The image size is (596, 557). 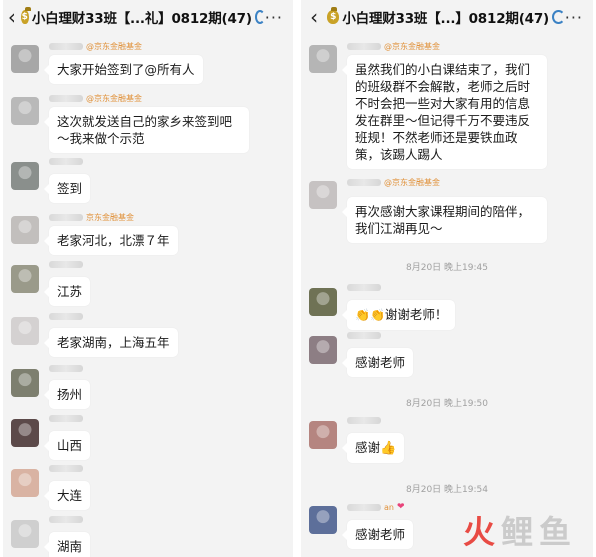 I want to click on chat-header: ‹ $ 小白理财33班【...礼】0812期(47) ···, so click(x=148, y=17).